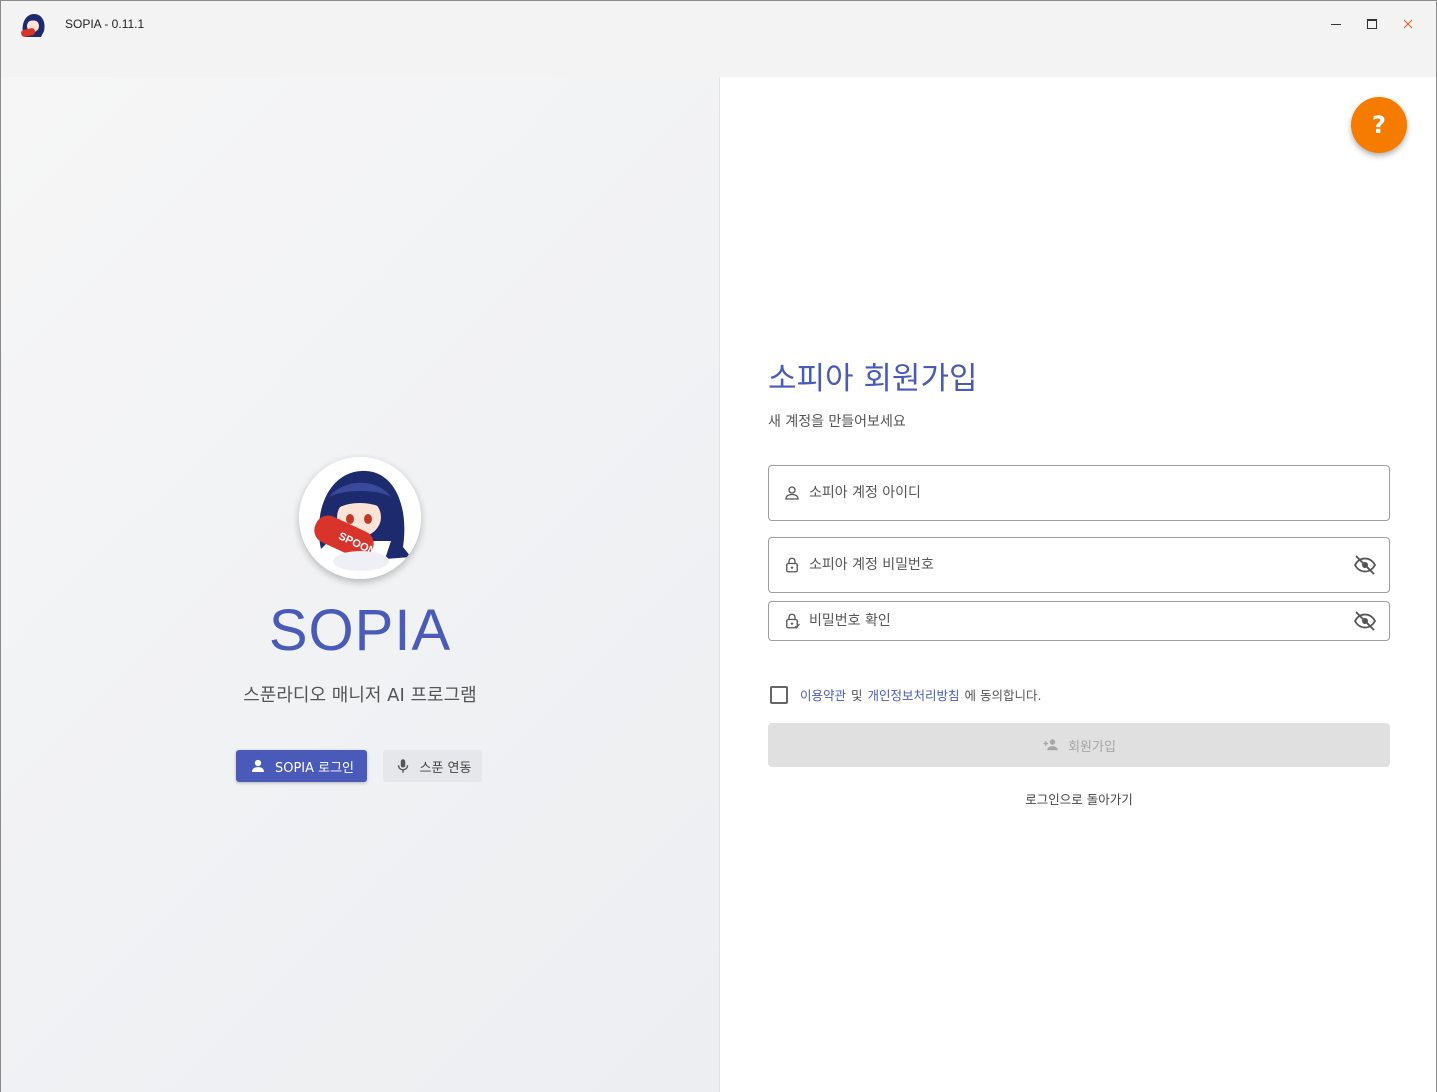  I want to click on back-to-login-link: 로그인으로 돌아가기, so click(1079, 798).